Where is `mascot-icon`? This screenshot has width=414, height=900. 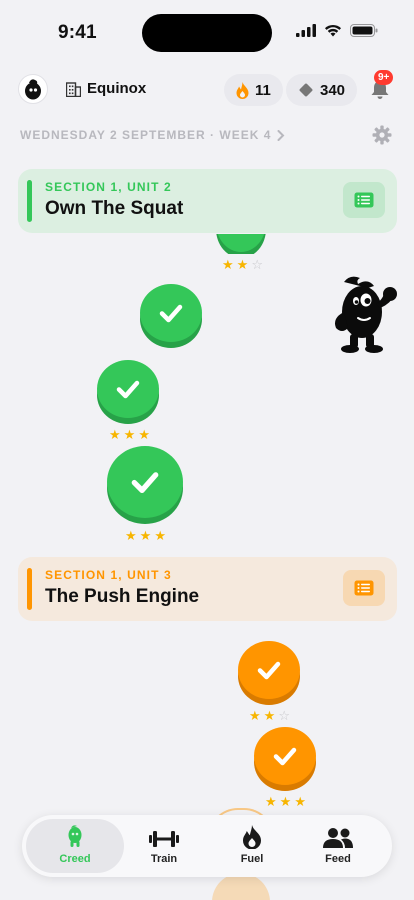
mascot-icon is located at coordinates (75, 836).